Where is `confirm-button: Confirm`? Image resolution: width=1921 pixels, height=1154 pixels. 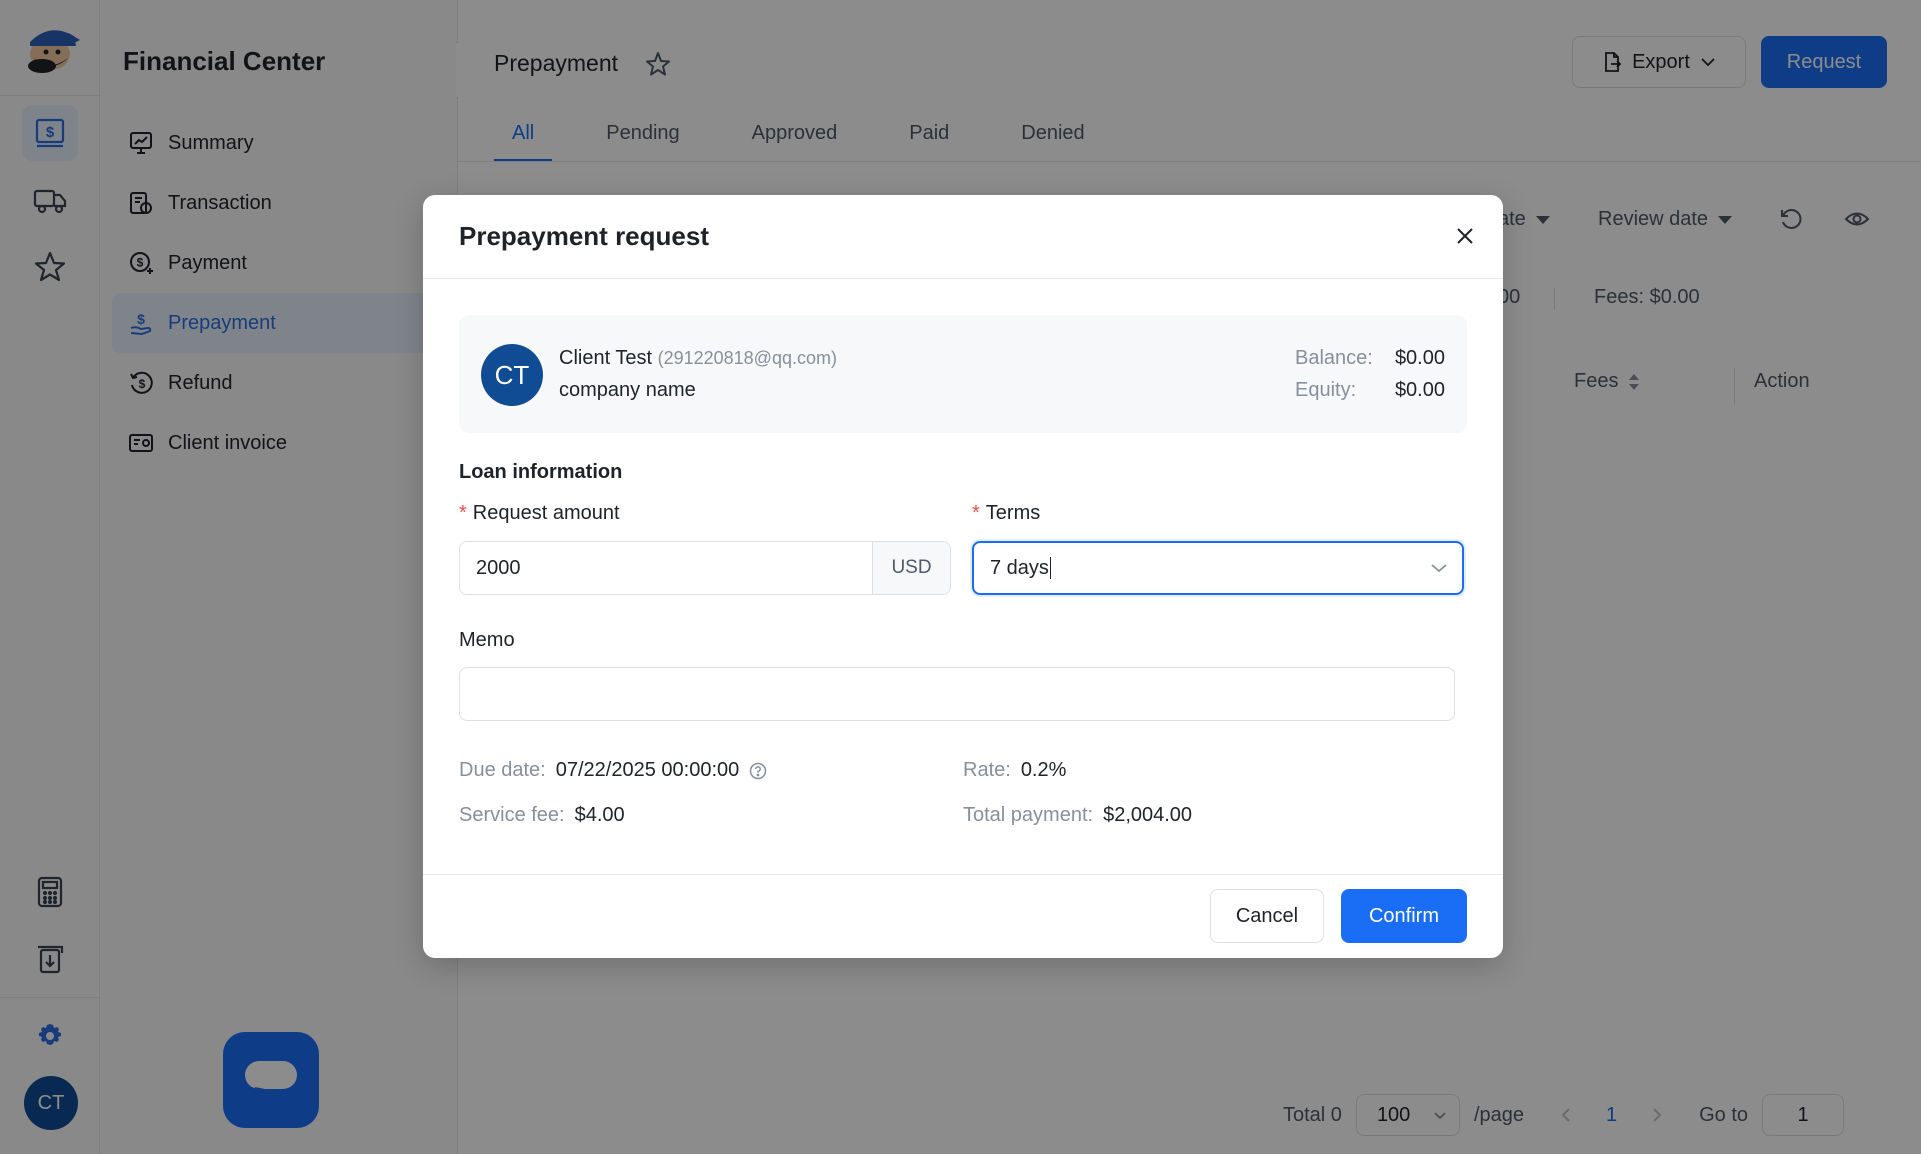
confirm-button: Confirm is located at coordinates (1404, 916).